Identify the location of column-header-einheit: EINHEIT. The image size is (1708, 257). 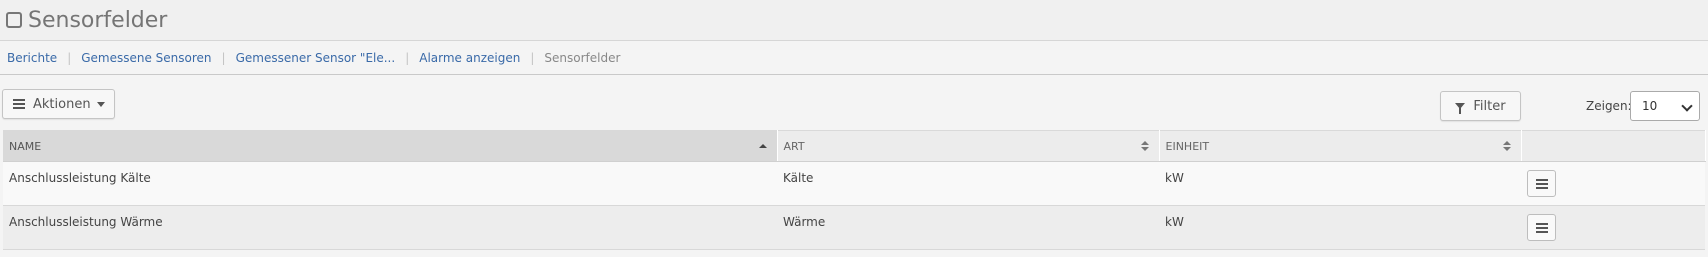
(1340, 146).